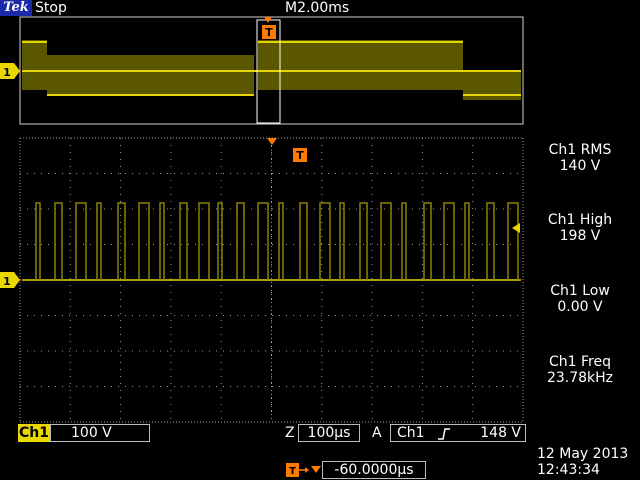 The height and width of the screenshot is (480, 640). Describe the element at coordinates (411, 433) in the screenshot. I see `trigger-source: Ch1` at that location.